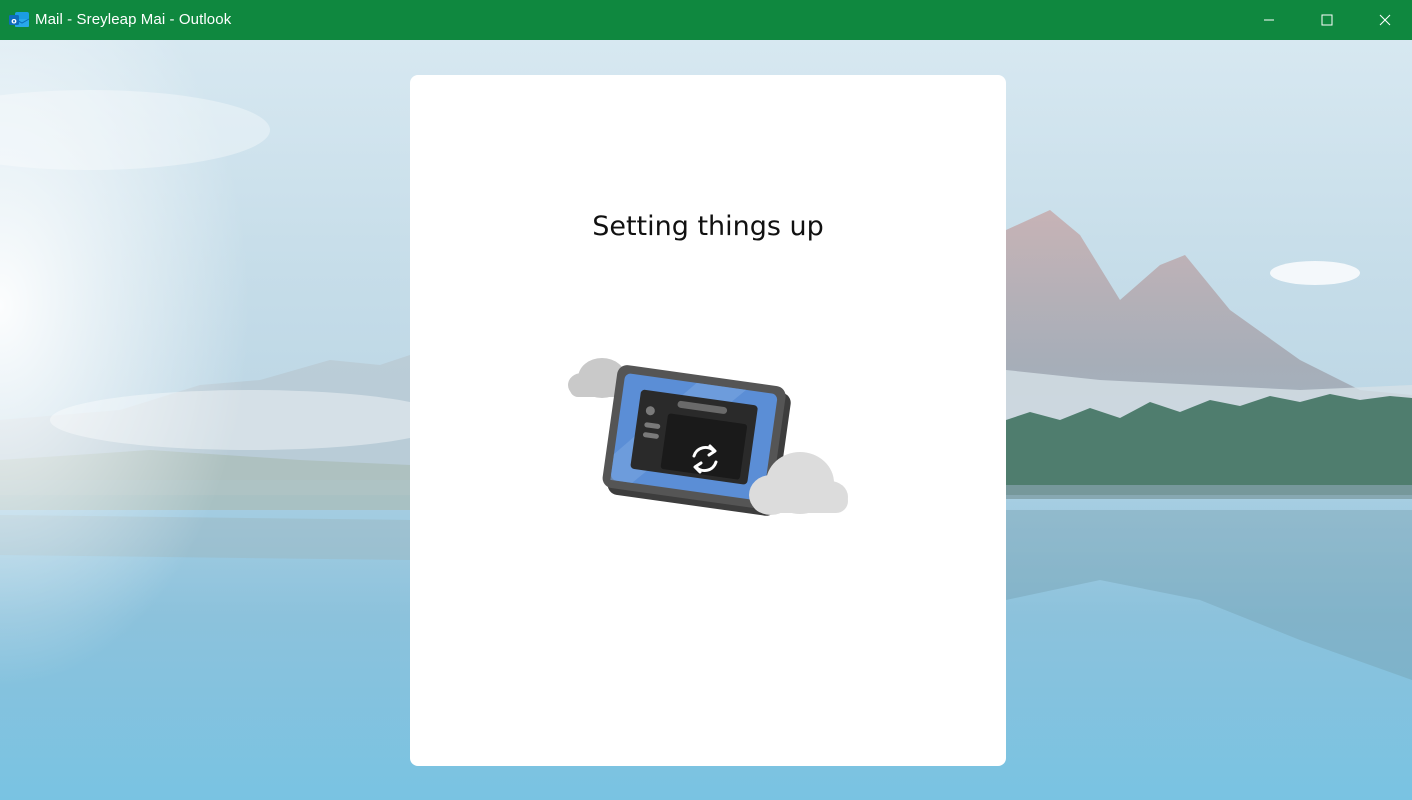 The height and width of the screenshot is (800, 1412). Describe the element at coordinates (706, 20) in the screenshot. I see `title-bar: o Mail - Sreyleap Mai - Outlook` at that location.